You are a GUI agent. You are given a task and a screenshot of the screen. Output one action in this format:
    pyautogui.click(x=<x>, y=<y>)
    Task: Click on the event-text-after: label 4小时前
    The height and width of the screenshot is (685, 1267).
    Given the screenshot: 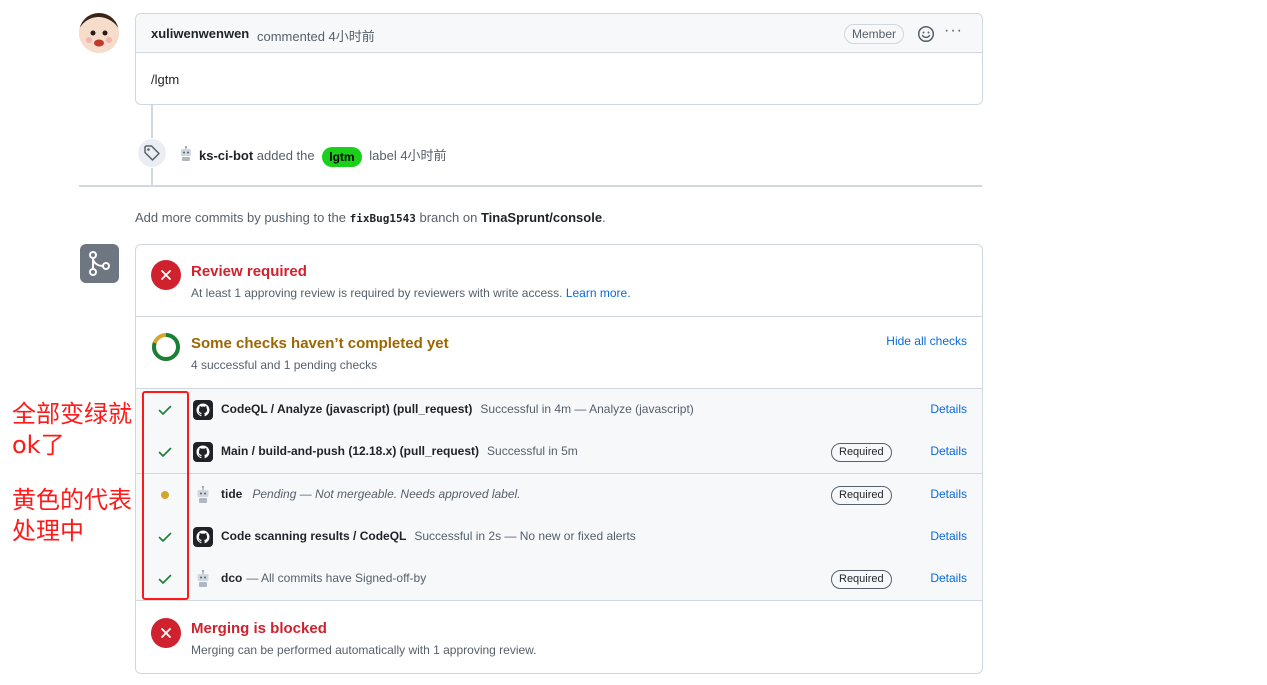 What is the action you would take?
    pyautogui.click(x=407, y=155)
    